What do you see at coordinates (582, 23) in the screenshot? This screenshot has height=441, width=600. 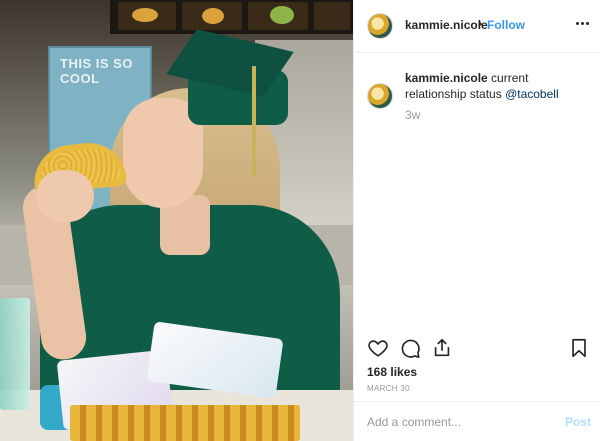 I see `more-horizontal-icon` at bounding box center [582, 23].